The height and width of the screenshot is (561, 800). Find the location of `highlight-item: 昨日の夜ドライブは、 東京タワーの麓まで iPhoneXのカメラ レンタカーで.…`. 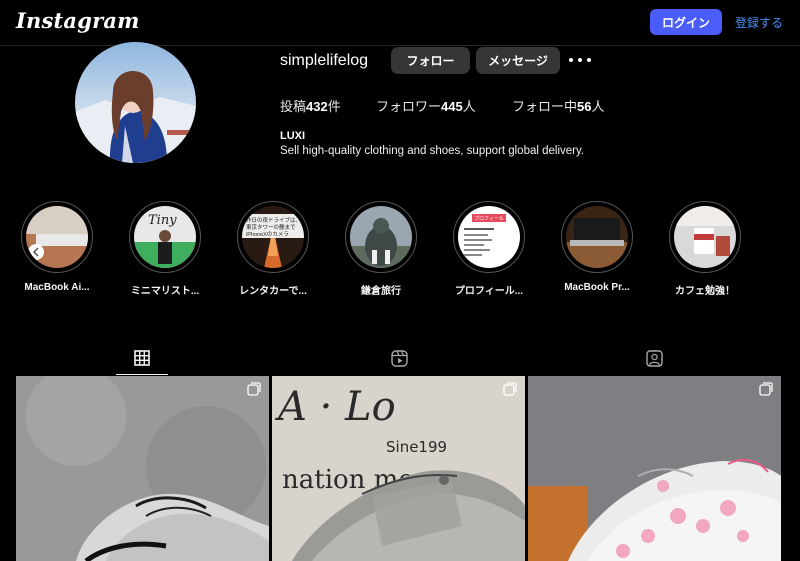

highlight-item: 昨日の夜ドライブは、 東京タワーの麓まで iPhoneXのカメラ レンタカーで.… is located at coordinates (273, 249).